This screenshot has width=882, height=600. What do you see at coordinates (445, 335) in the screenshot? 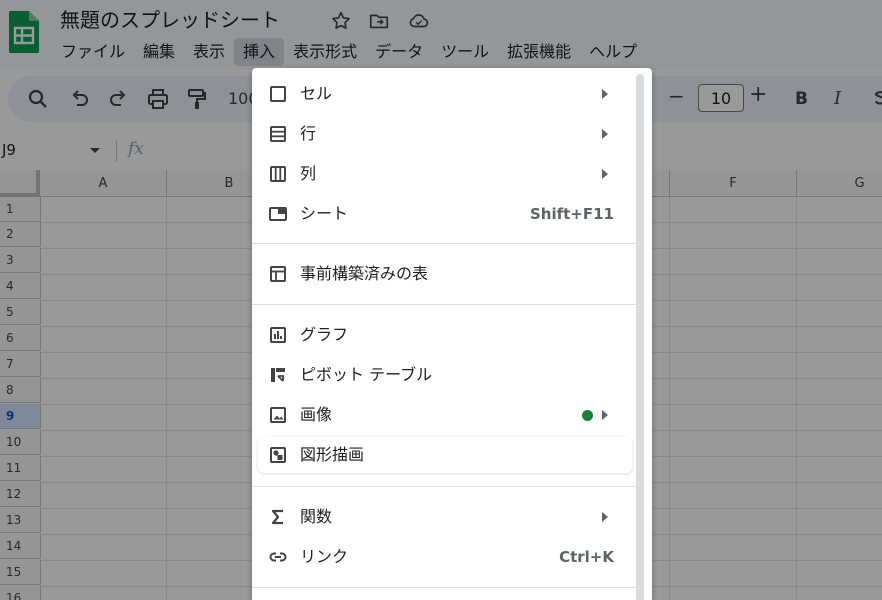
I see `insert-menu-item-chart: グラフ` at bounding box center [445, 335].